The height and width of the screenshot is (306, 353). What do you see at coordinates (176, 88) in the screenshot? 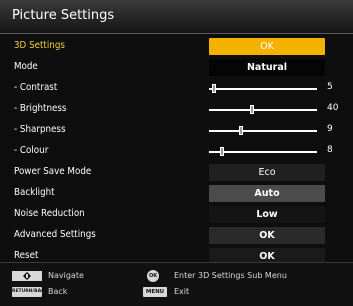
I see `row-contrast: - Contrast 5` at bounding box center [176, 88].